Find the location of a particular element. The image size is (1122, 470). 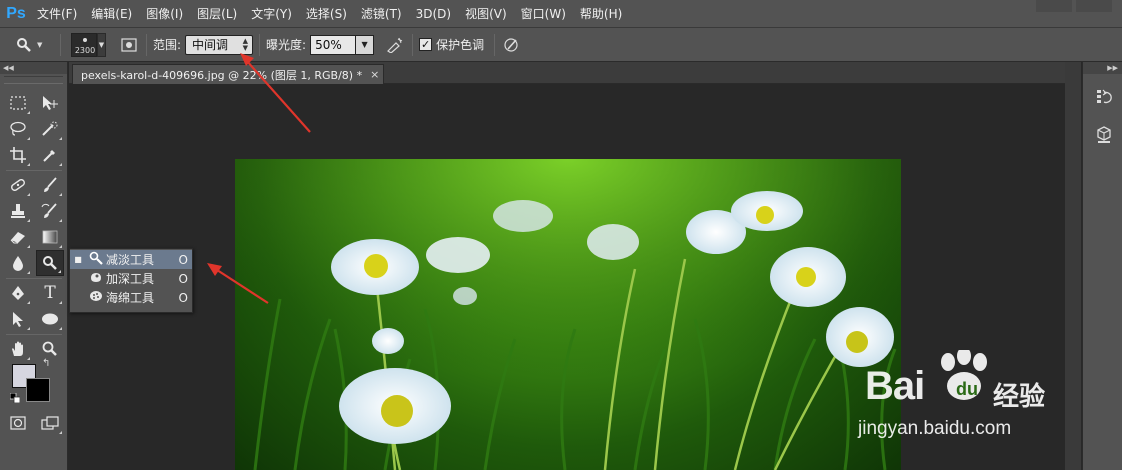

protect-tones-checkbox: ✓ is located at coordinates (426, 44).